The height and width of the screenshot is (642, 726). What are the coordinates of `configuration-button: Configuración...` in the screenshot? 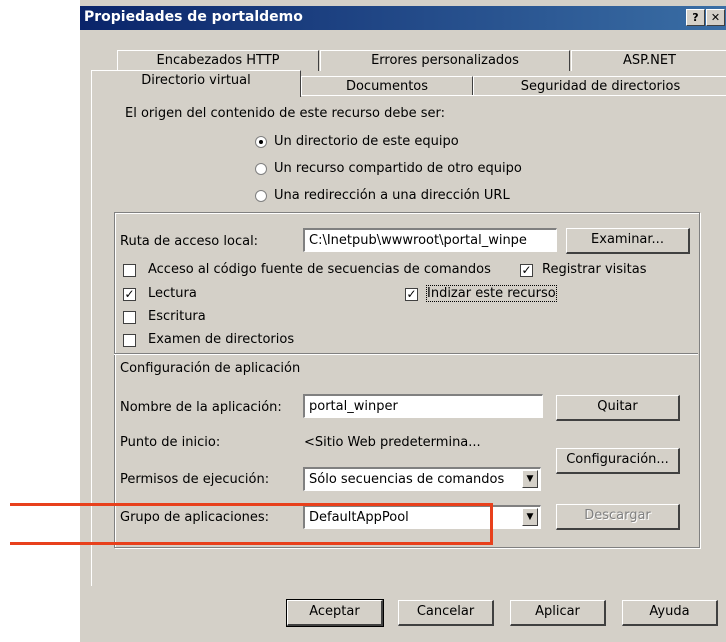 It's located at (618, 461).